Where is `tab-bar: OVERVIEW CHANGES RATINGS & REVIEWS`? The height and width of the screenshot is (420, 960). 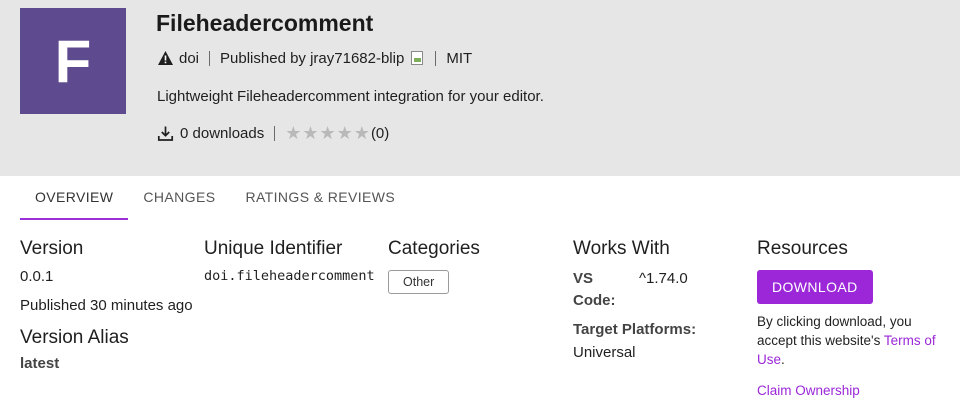
tab-bar: OVERVIEW CHANGES RATINGS & REVIEWS is located at coordinates (215, 199).